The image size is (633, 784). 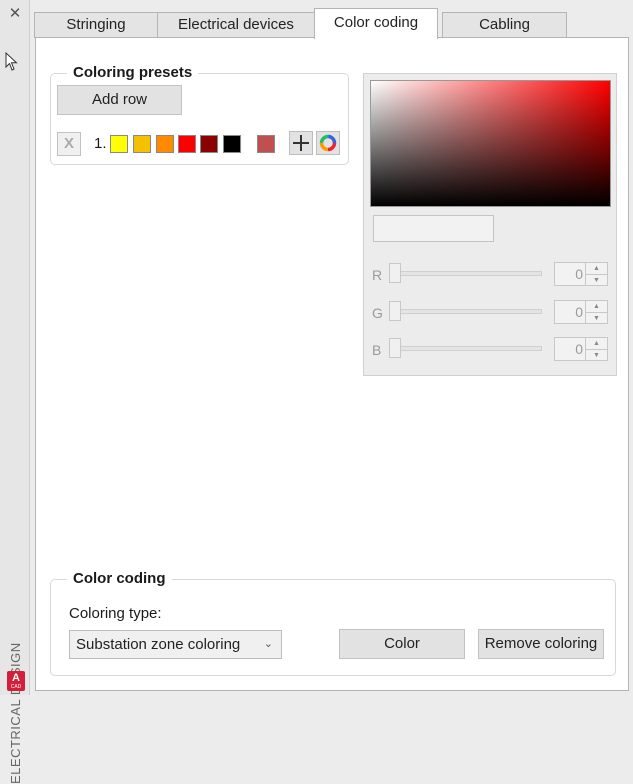 I want to click on green-stepper-arrows: ▲ ▼, so click(x=596, y=312).